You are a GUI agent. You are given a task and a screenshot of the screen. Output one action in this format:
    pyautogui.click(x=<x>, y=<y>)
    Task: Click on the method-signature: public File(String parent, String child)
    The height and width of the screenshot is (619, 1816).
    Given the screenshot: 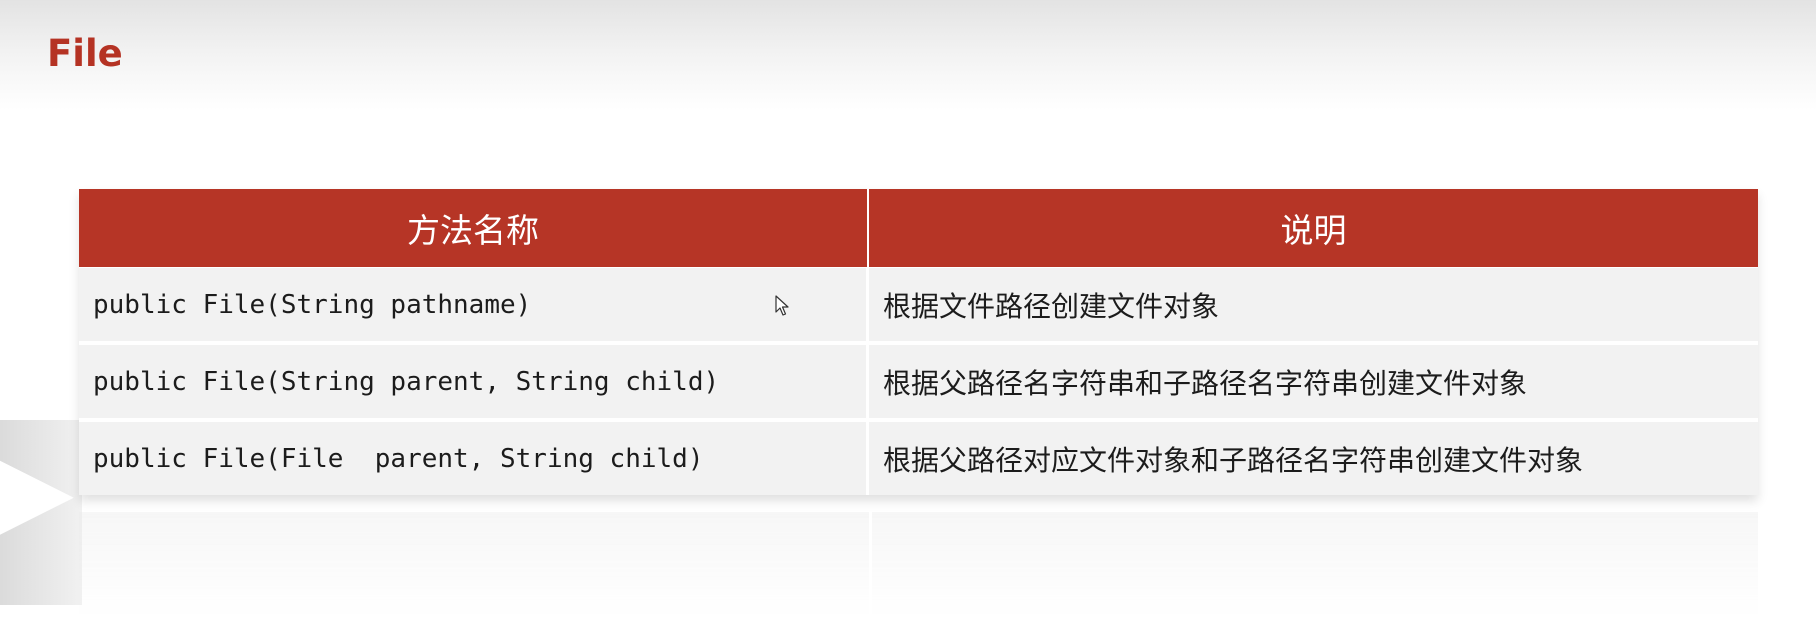 What is the action you would take?
    pyautogui.click(x=474, y=383)
    